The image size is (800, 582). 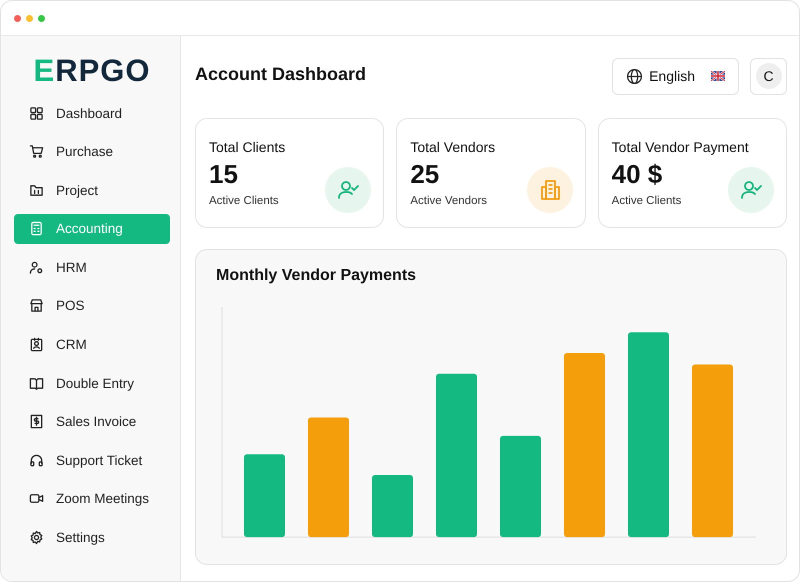 What do you see at coordinates (36, 383) in the screenshot?
I see `book-icon` at bounding box center [36, 383].